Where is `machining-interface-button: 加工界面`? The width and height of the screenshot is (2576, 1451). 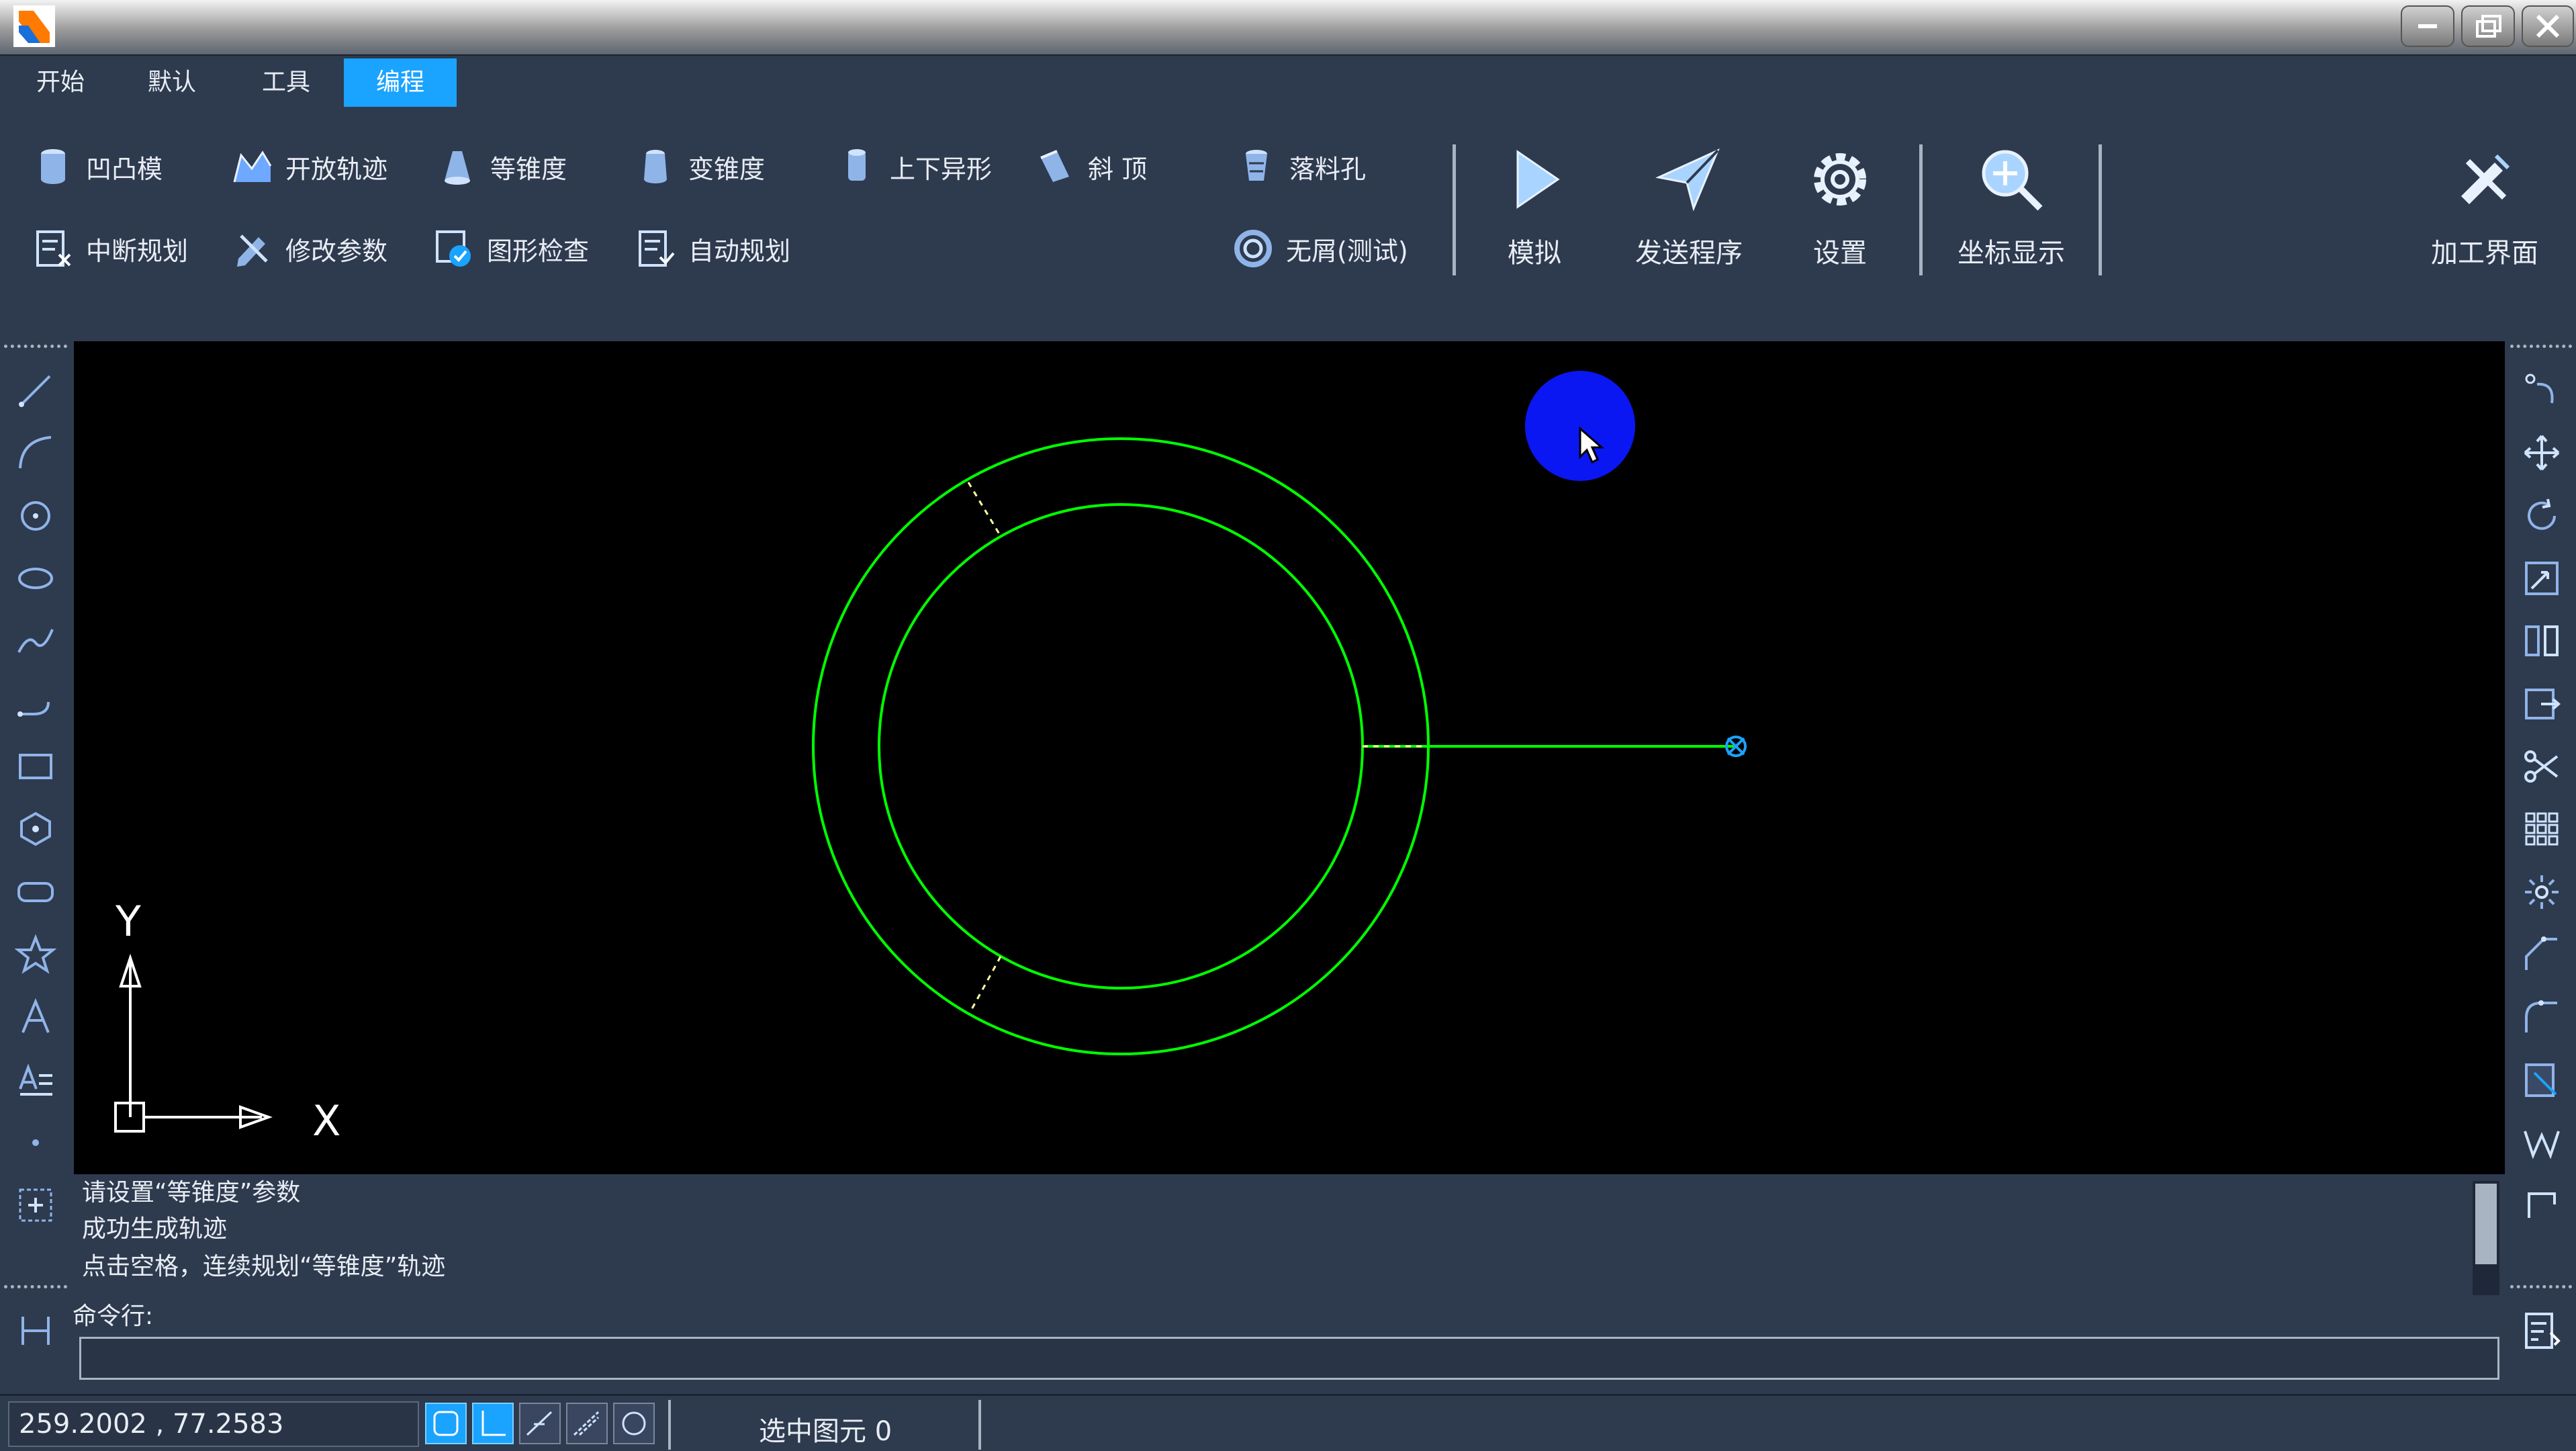
machining-interface-button: 加工界面 is located at coordinates (2484, 215).